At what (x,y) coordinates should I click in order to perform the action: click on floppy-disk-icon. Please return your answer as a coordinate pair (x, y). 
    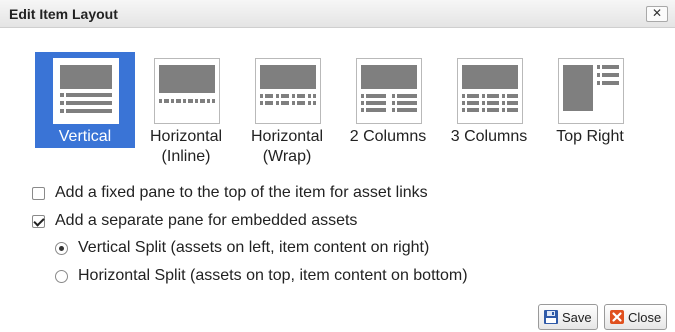
    Looking at the image, I should click on (551, 317).